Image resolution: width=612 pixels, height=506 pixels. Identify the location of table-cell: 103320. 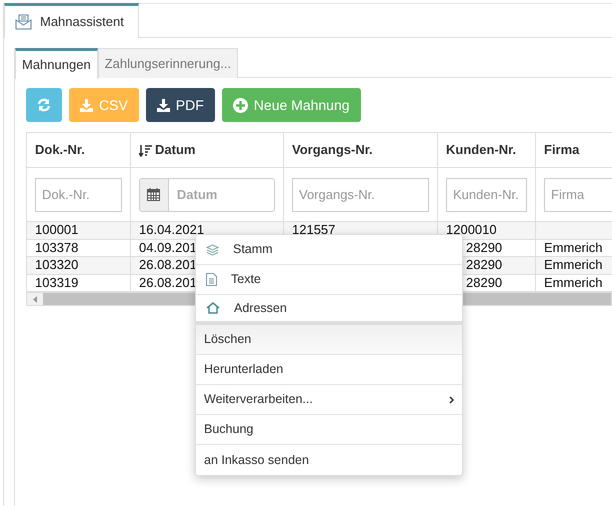
(56, 264).